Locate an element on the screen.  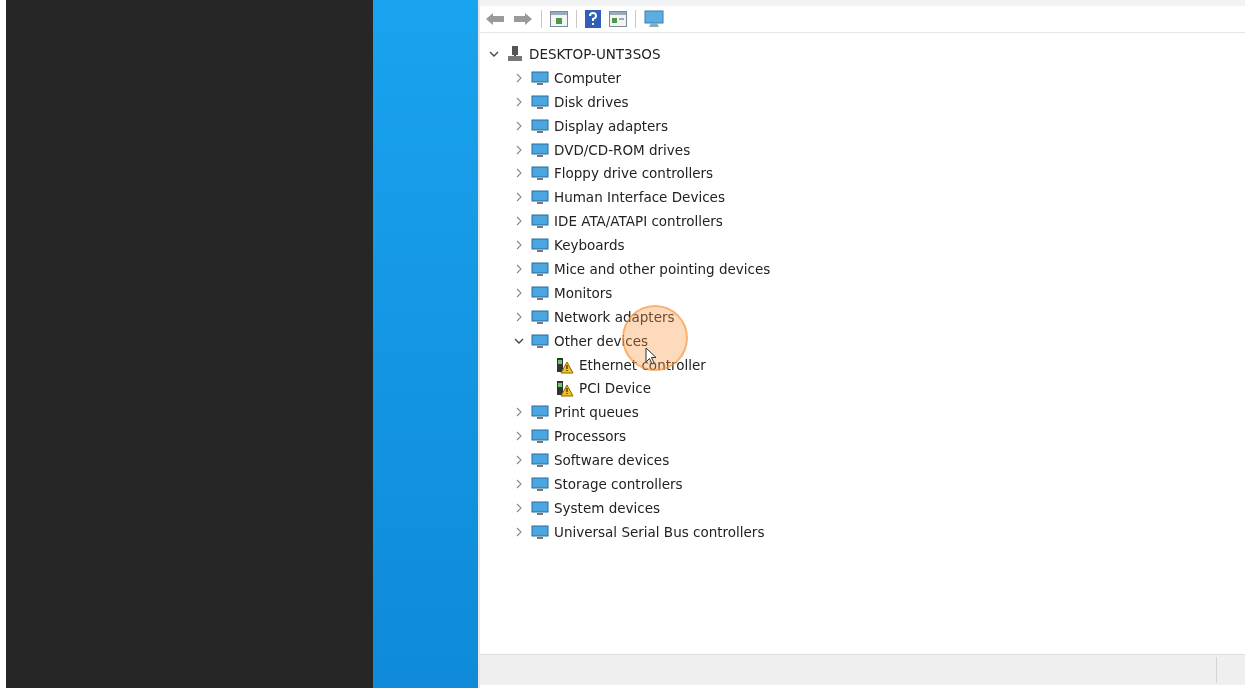
tree-item: Other devices is located at coordinates (601, 340).